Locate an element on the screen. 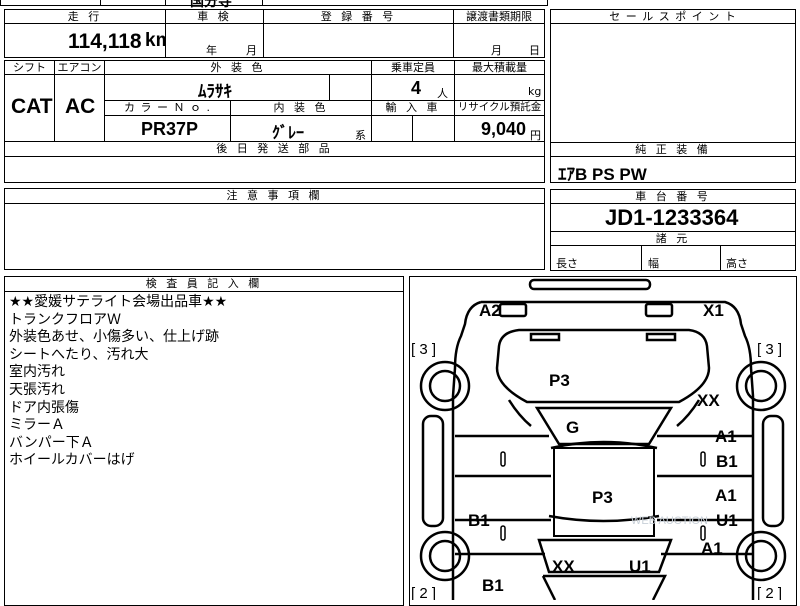  capacity-value: 4 is located at coordinates (416, 88).